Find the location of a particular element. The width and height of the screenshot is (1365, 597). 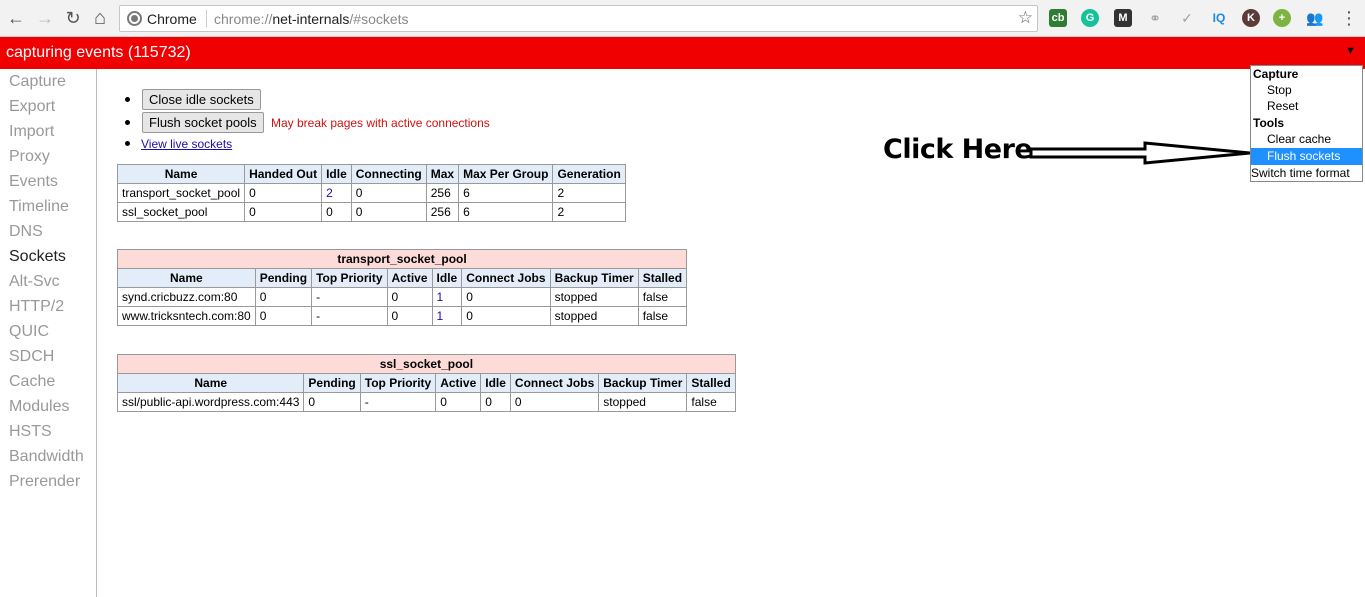

forward-icon: → is located at coordinates (45, 18).